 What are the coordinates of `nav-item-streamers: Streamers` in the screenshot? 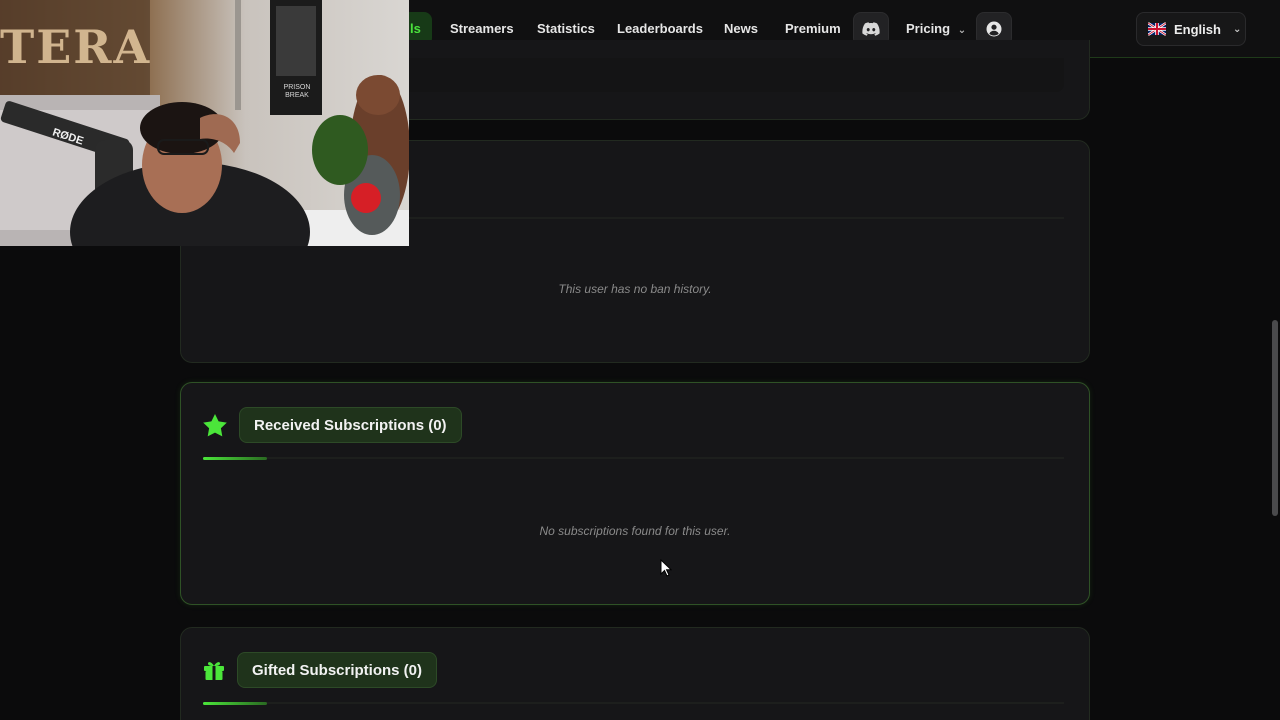 It's located at (482, 29).